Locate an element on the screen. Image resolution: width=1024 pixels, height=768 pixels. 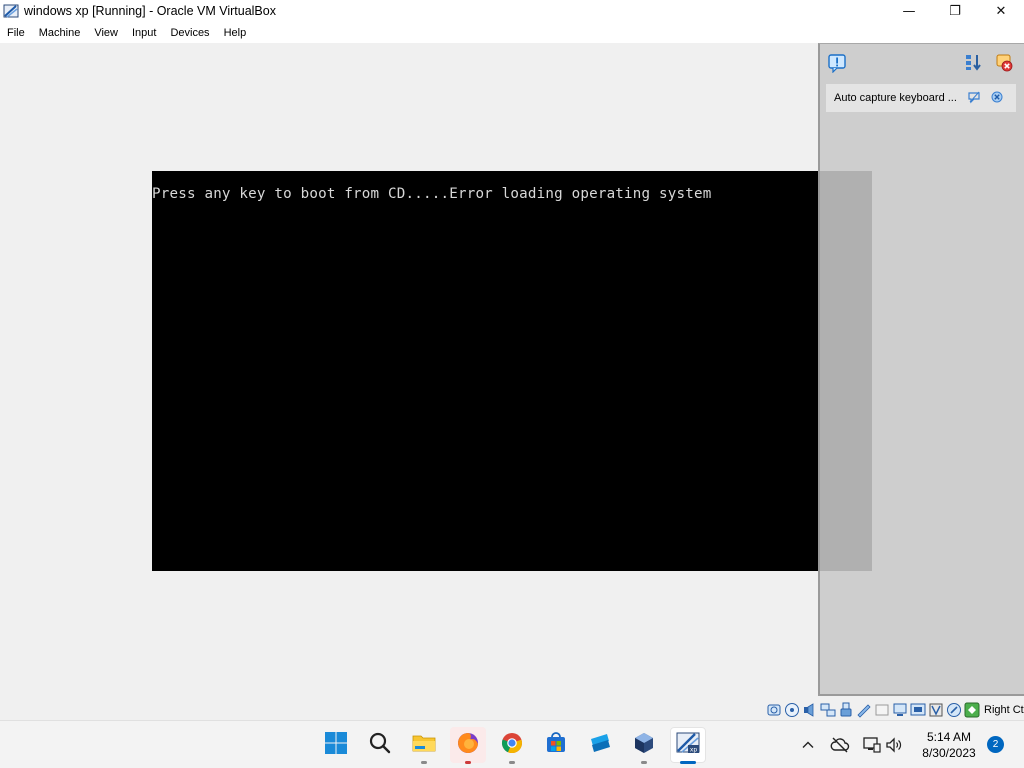
delete-all-icon is located at coordinates (1004, 62).